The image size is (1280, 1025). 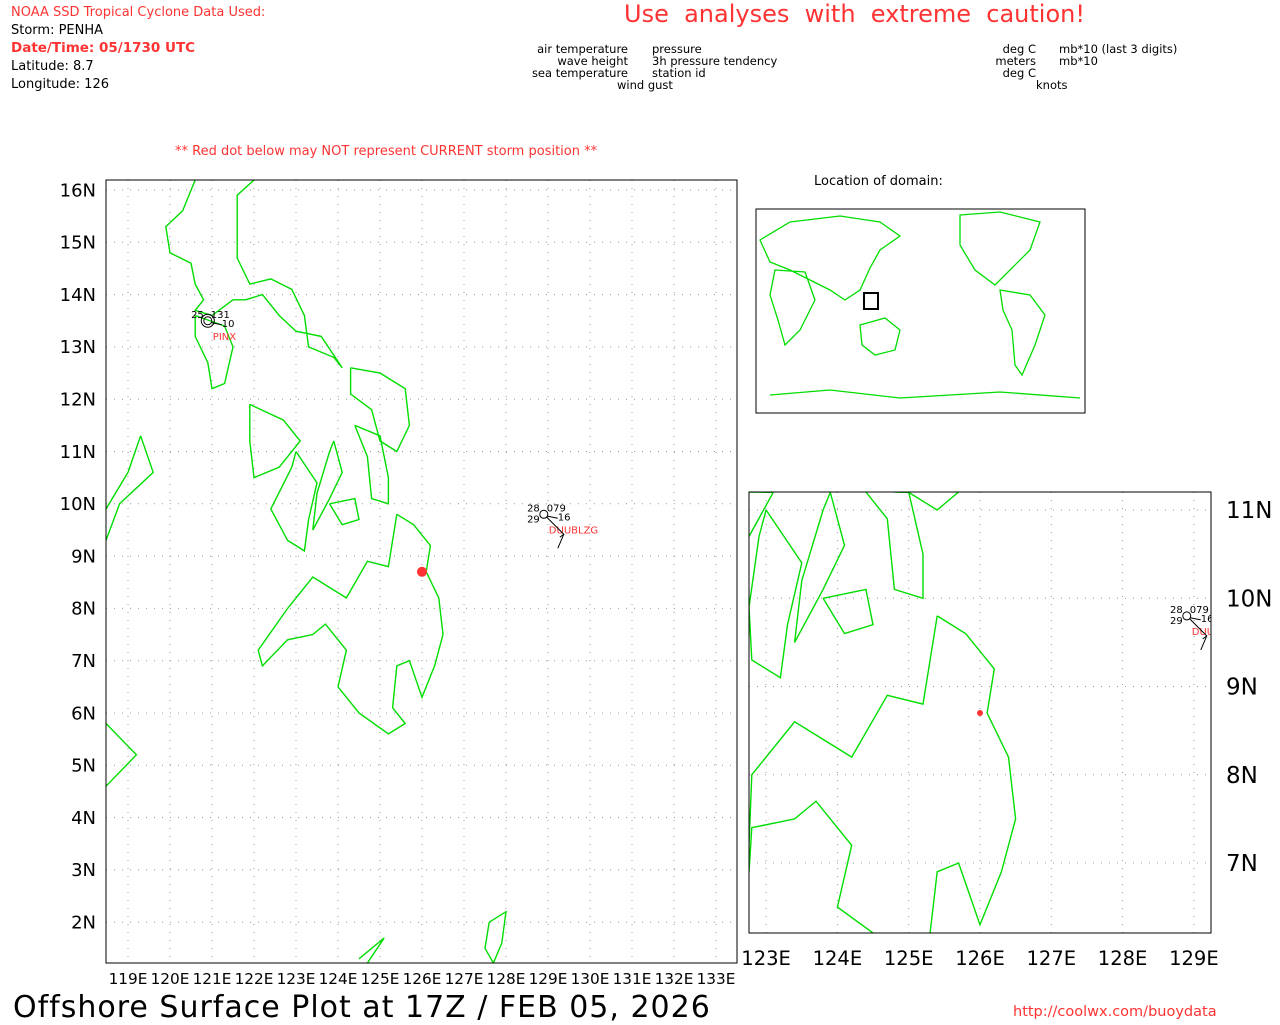 What do you see at coordinates (254, 979) in the screenshot?
I see `lon-label: 122E` at bounding box center [254, 979].